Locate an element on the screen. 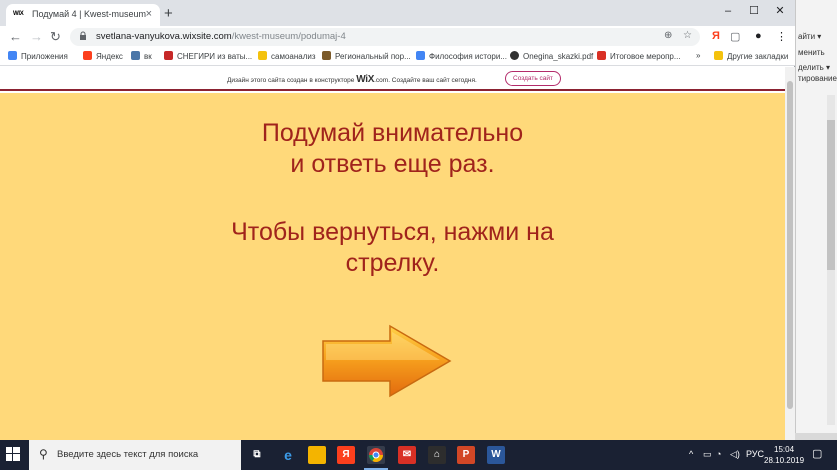 The image size is (837, 470). bg-app-menu-item: менить is located at coordinates (811, 52).